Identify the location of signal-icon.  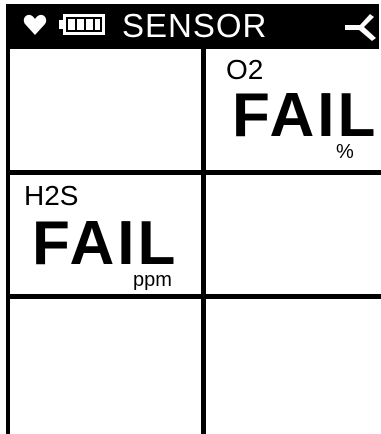
(360, 27).